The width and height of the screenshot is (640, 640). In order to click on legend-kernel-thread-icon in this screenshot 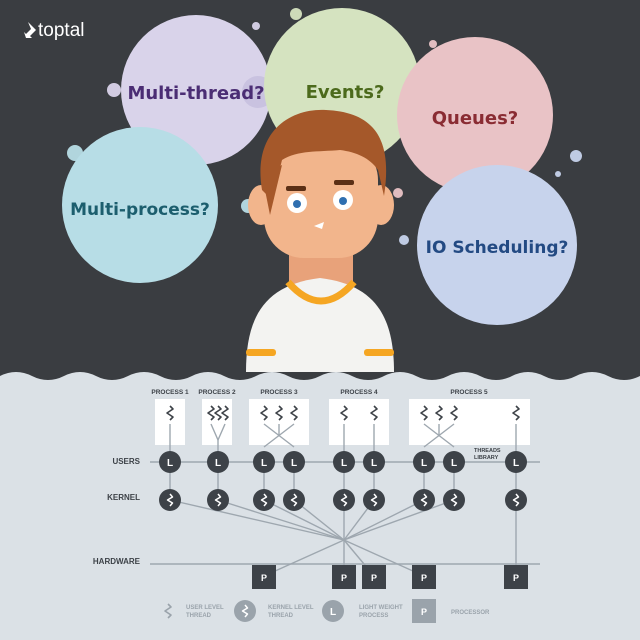, I will do `click(245, 611)`.